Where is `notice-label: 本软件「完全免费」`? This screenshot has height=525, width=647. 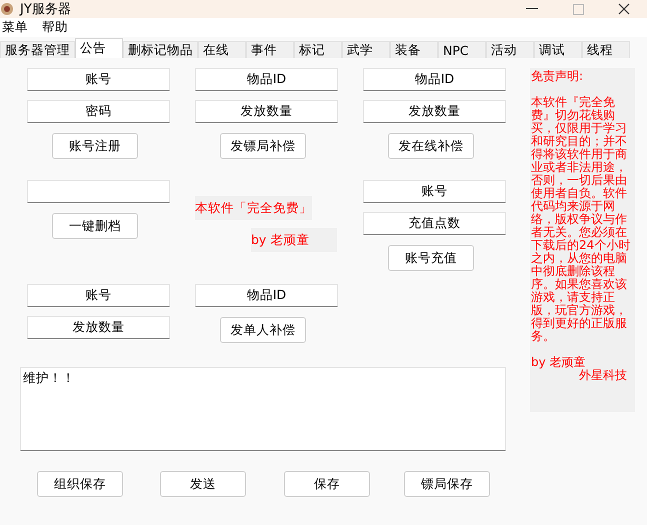 notice-label: 本软件「完全免费」 is located at coordinates (253, 208).